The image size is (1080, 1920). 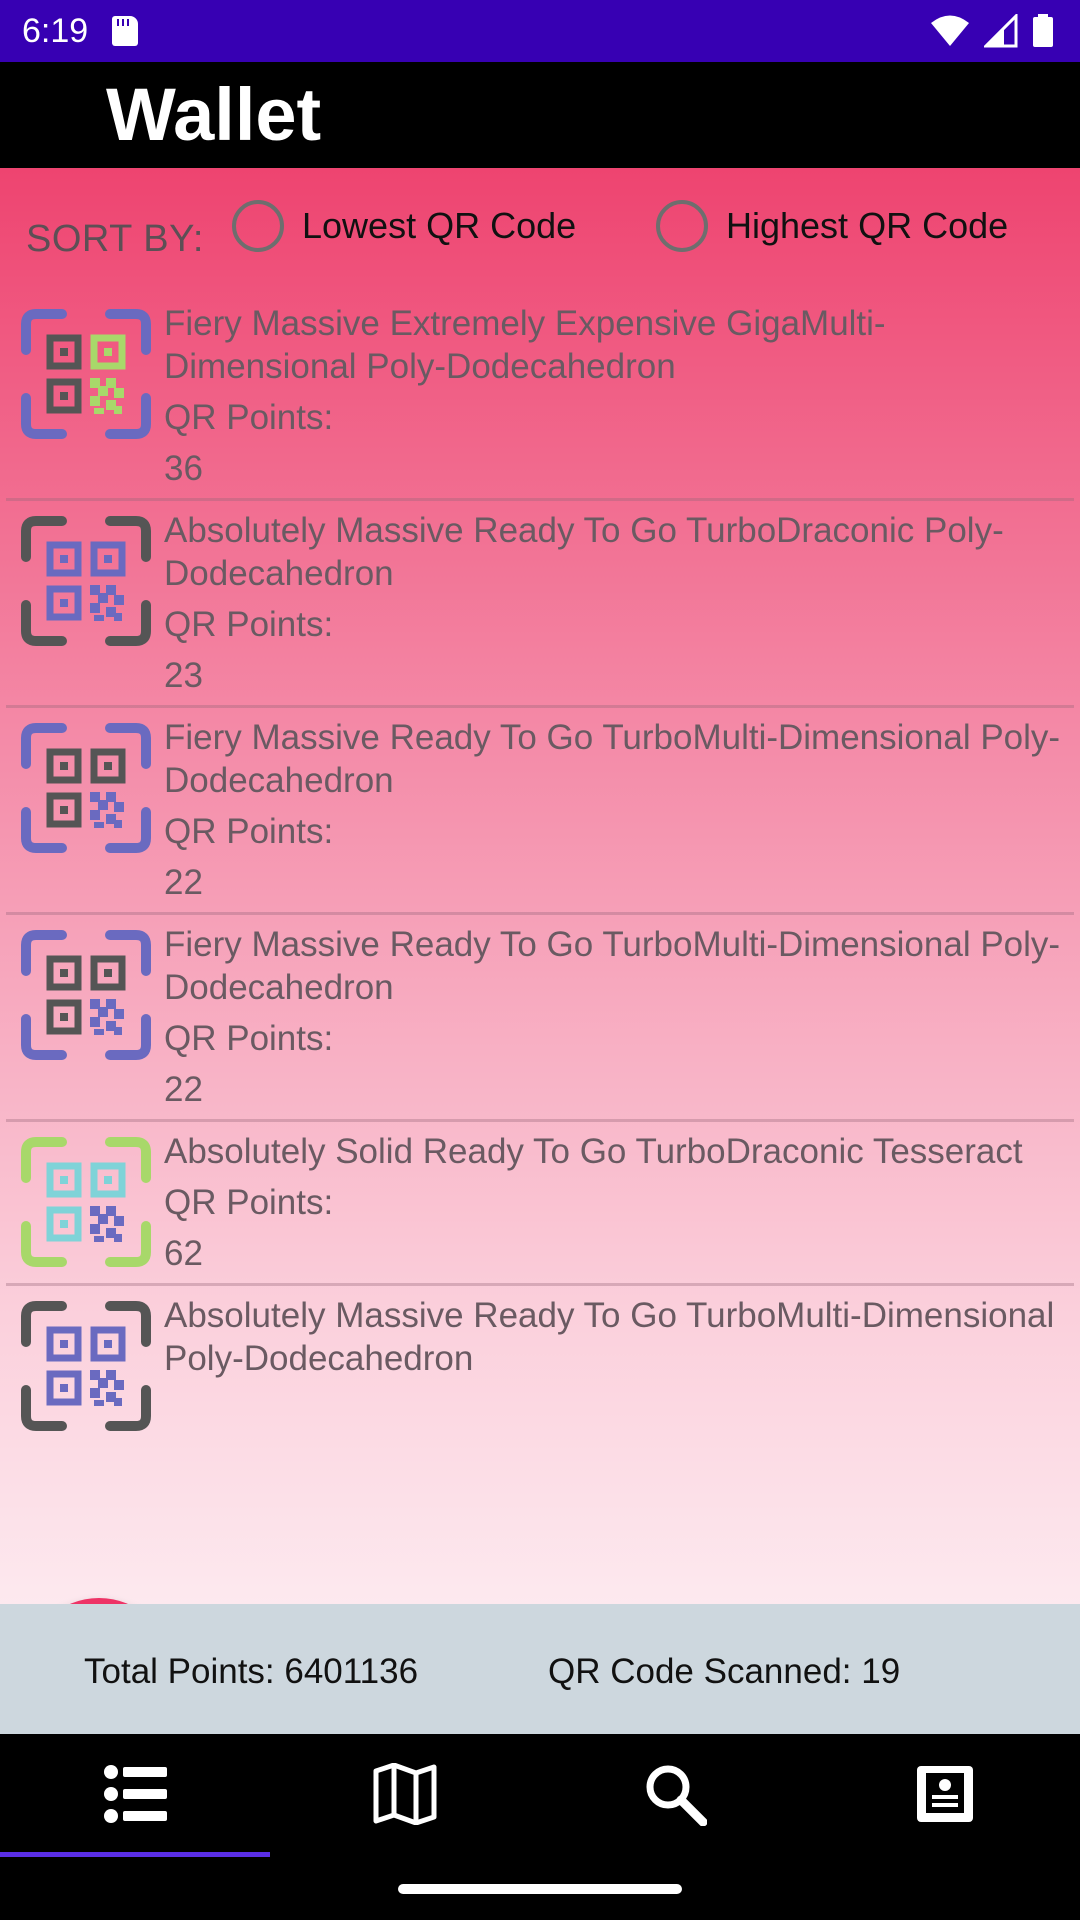 I want to click on qr-points-value: 23, so click(x=183, y=675).